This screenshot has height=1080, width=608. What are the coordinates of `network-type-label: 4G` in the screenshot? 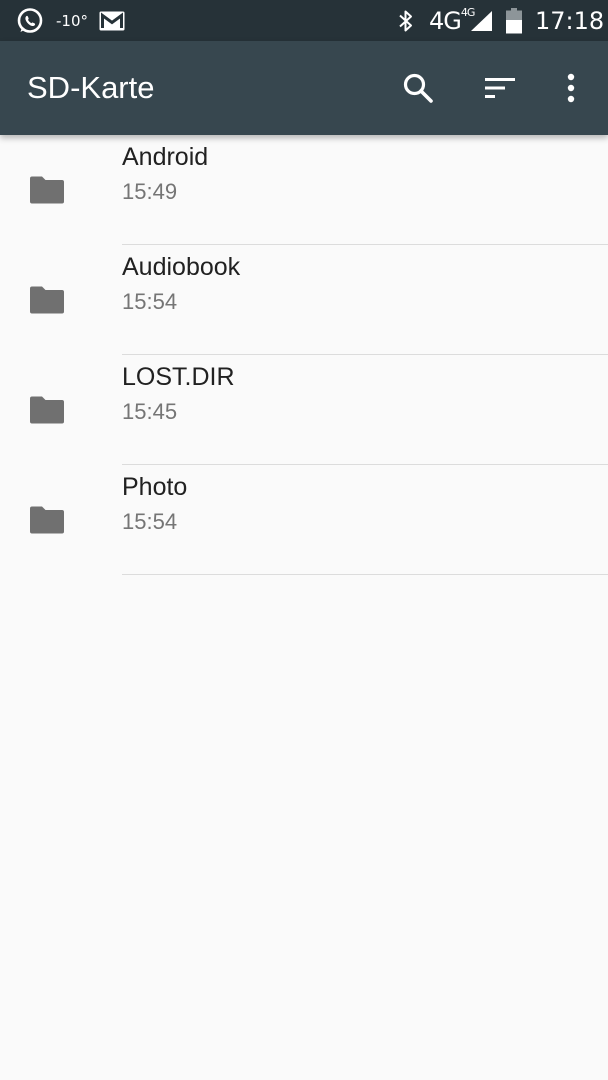 It's located at (445, 20).